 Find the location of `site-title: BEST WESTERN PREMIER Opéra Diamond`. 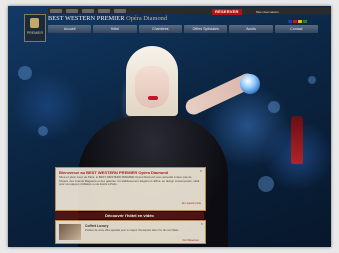

site-title: BEST WESTERN PREMIER Opéra Diamond is located at coordinates (107, 18).